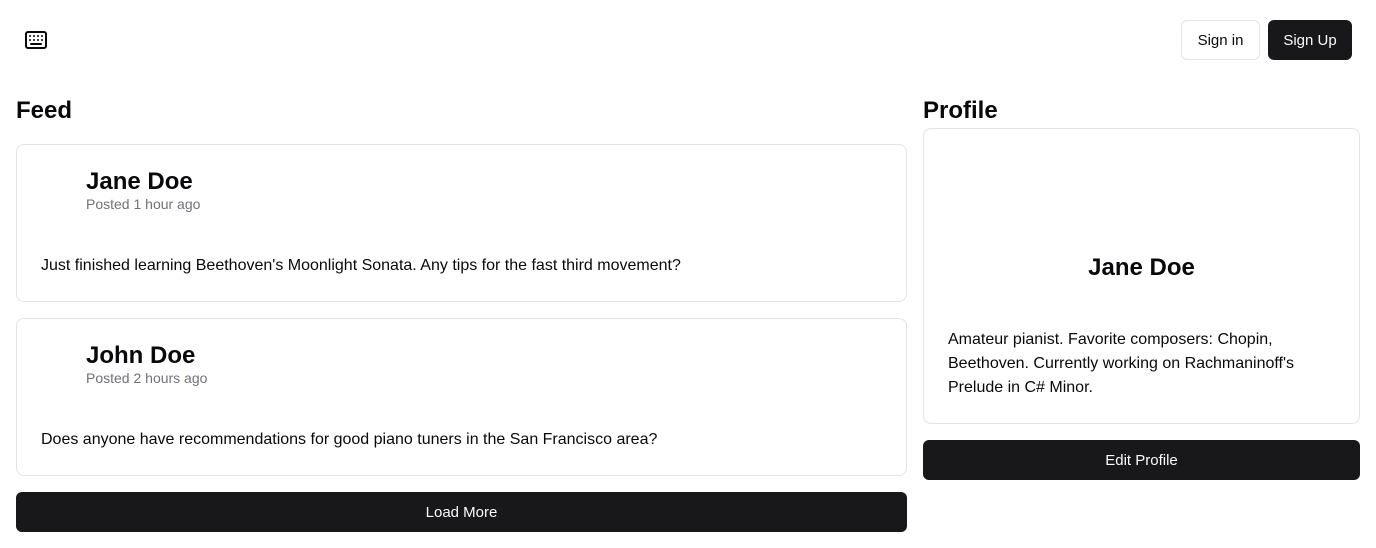 Image resolution: width=1376 pixels, height=548 pixels. What do you see at coordinates (147, 378) in the screenshot?
I see `post-time: Posted 2 hours ago` at bounding box center [147, 378].